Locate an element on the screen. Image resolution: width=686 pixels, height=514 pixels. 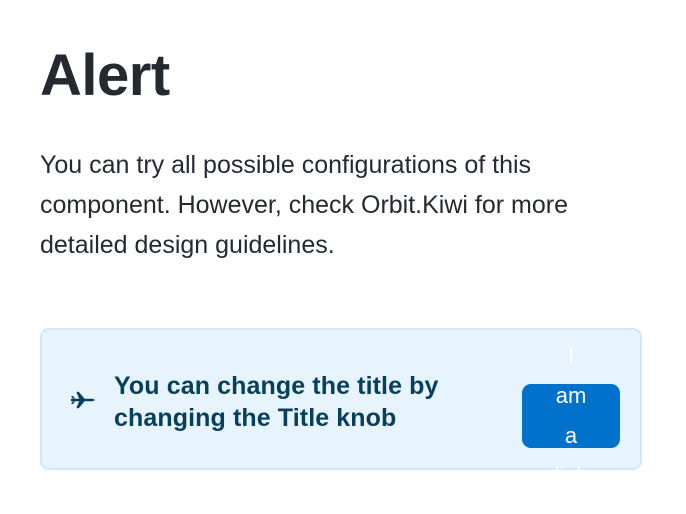
alert-link-button: I am a link is located at coordinates (571, 415).